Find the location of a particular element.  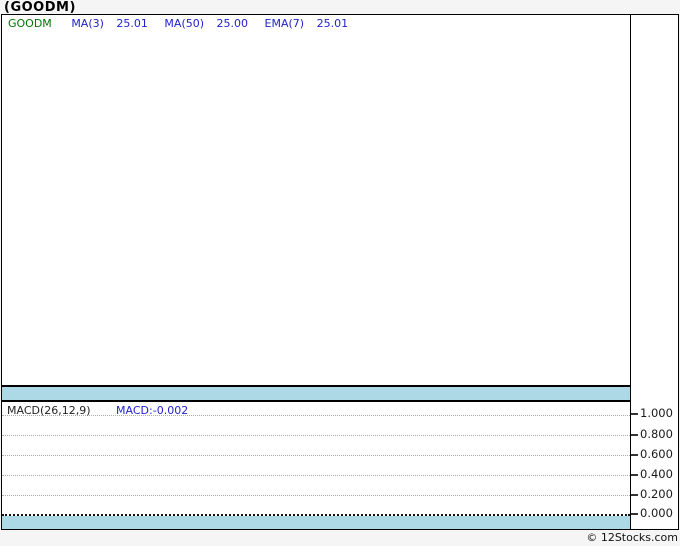

macd-value-label: MACD:-0.002 is located at coordinates (152, 410).